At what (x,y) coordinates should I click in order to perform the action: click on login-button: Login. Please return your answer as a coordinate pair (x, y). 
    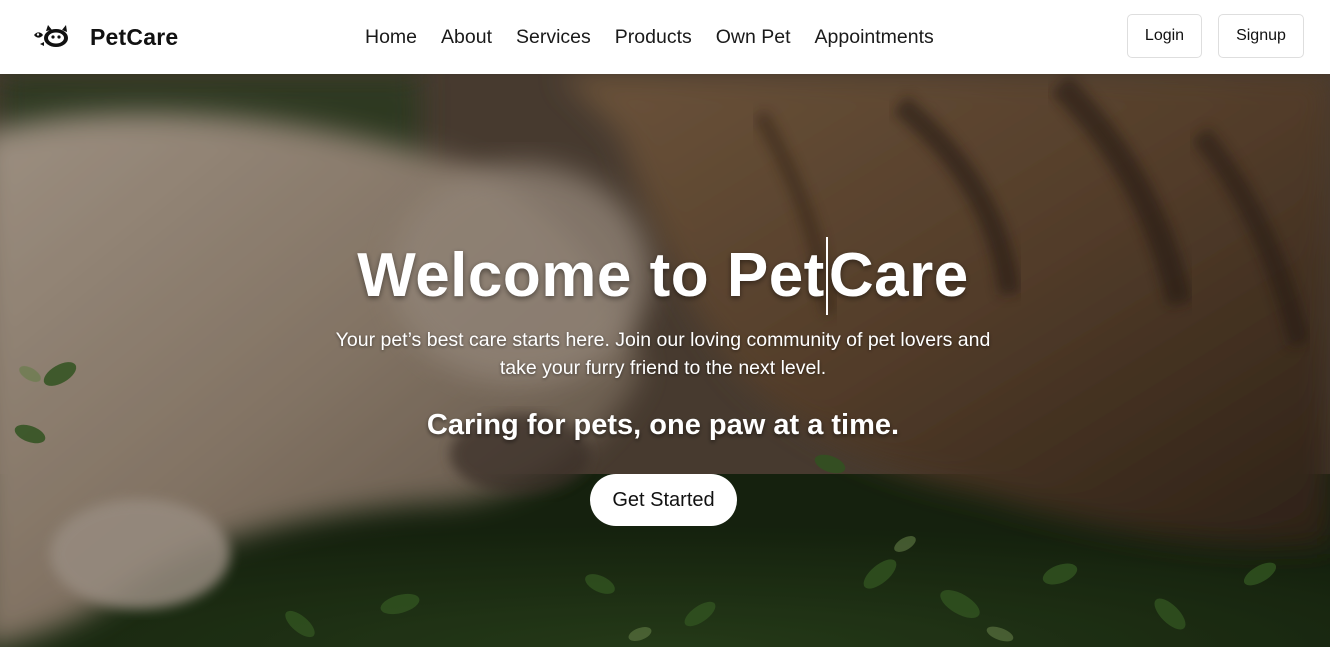
    Looking at the image, I should click on (1164, 36).